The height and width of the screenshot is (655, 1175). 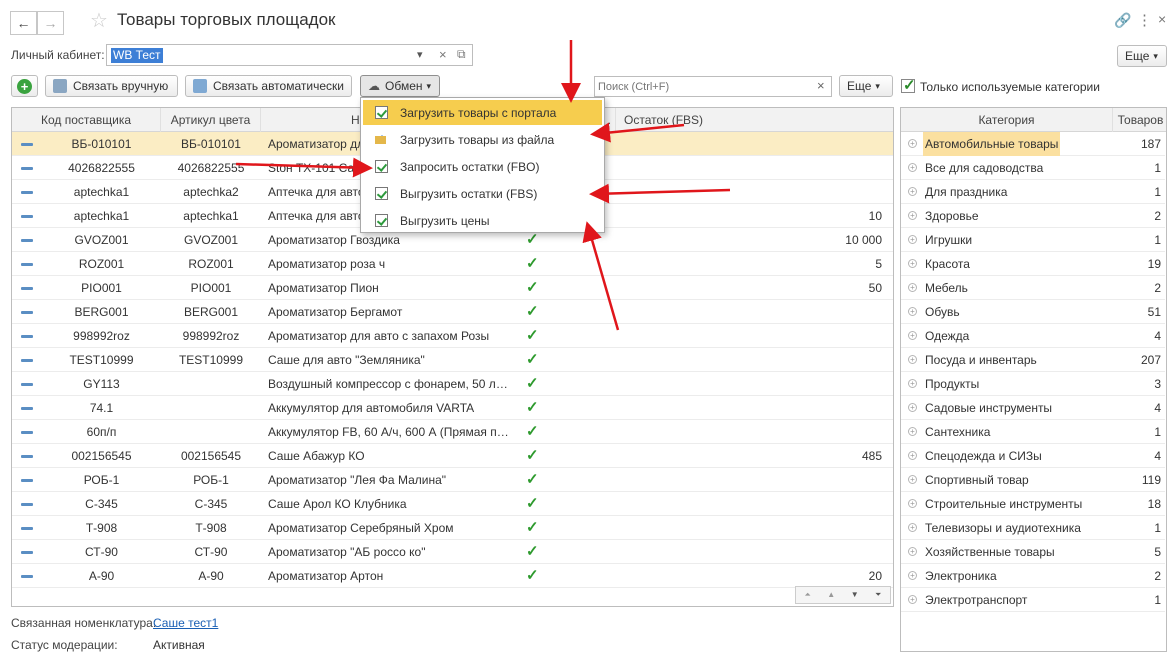 I want to click on link-icon: 🔗, so click(x=1122, y=20).